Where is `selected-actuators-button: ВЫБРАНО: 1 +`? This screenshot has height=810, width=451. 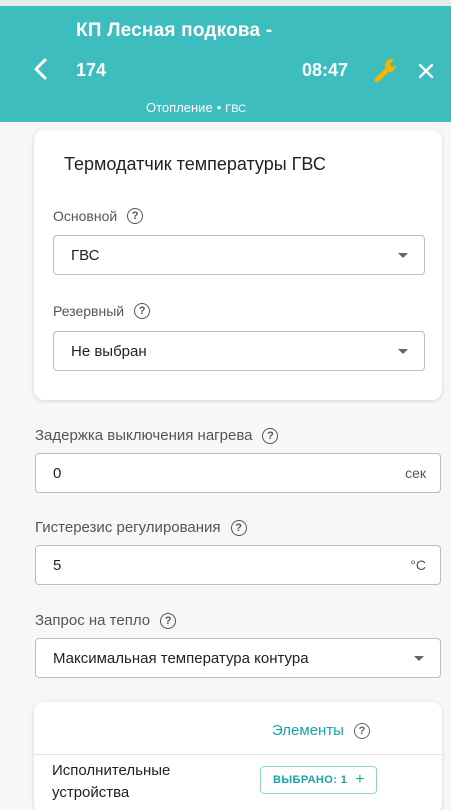 selected-actuators-button: ВЫБРАНО: 1 + is located at coordinates (318, 780).